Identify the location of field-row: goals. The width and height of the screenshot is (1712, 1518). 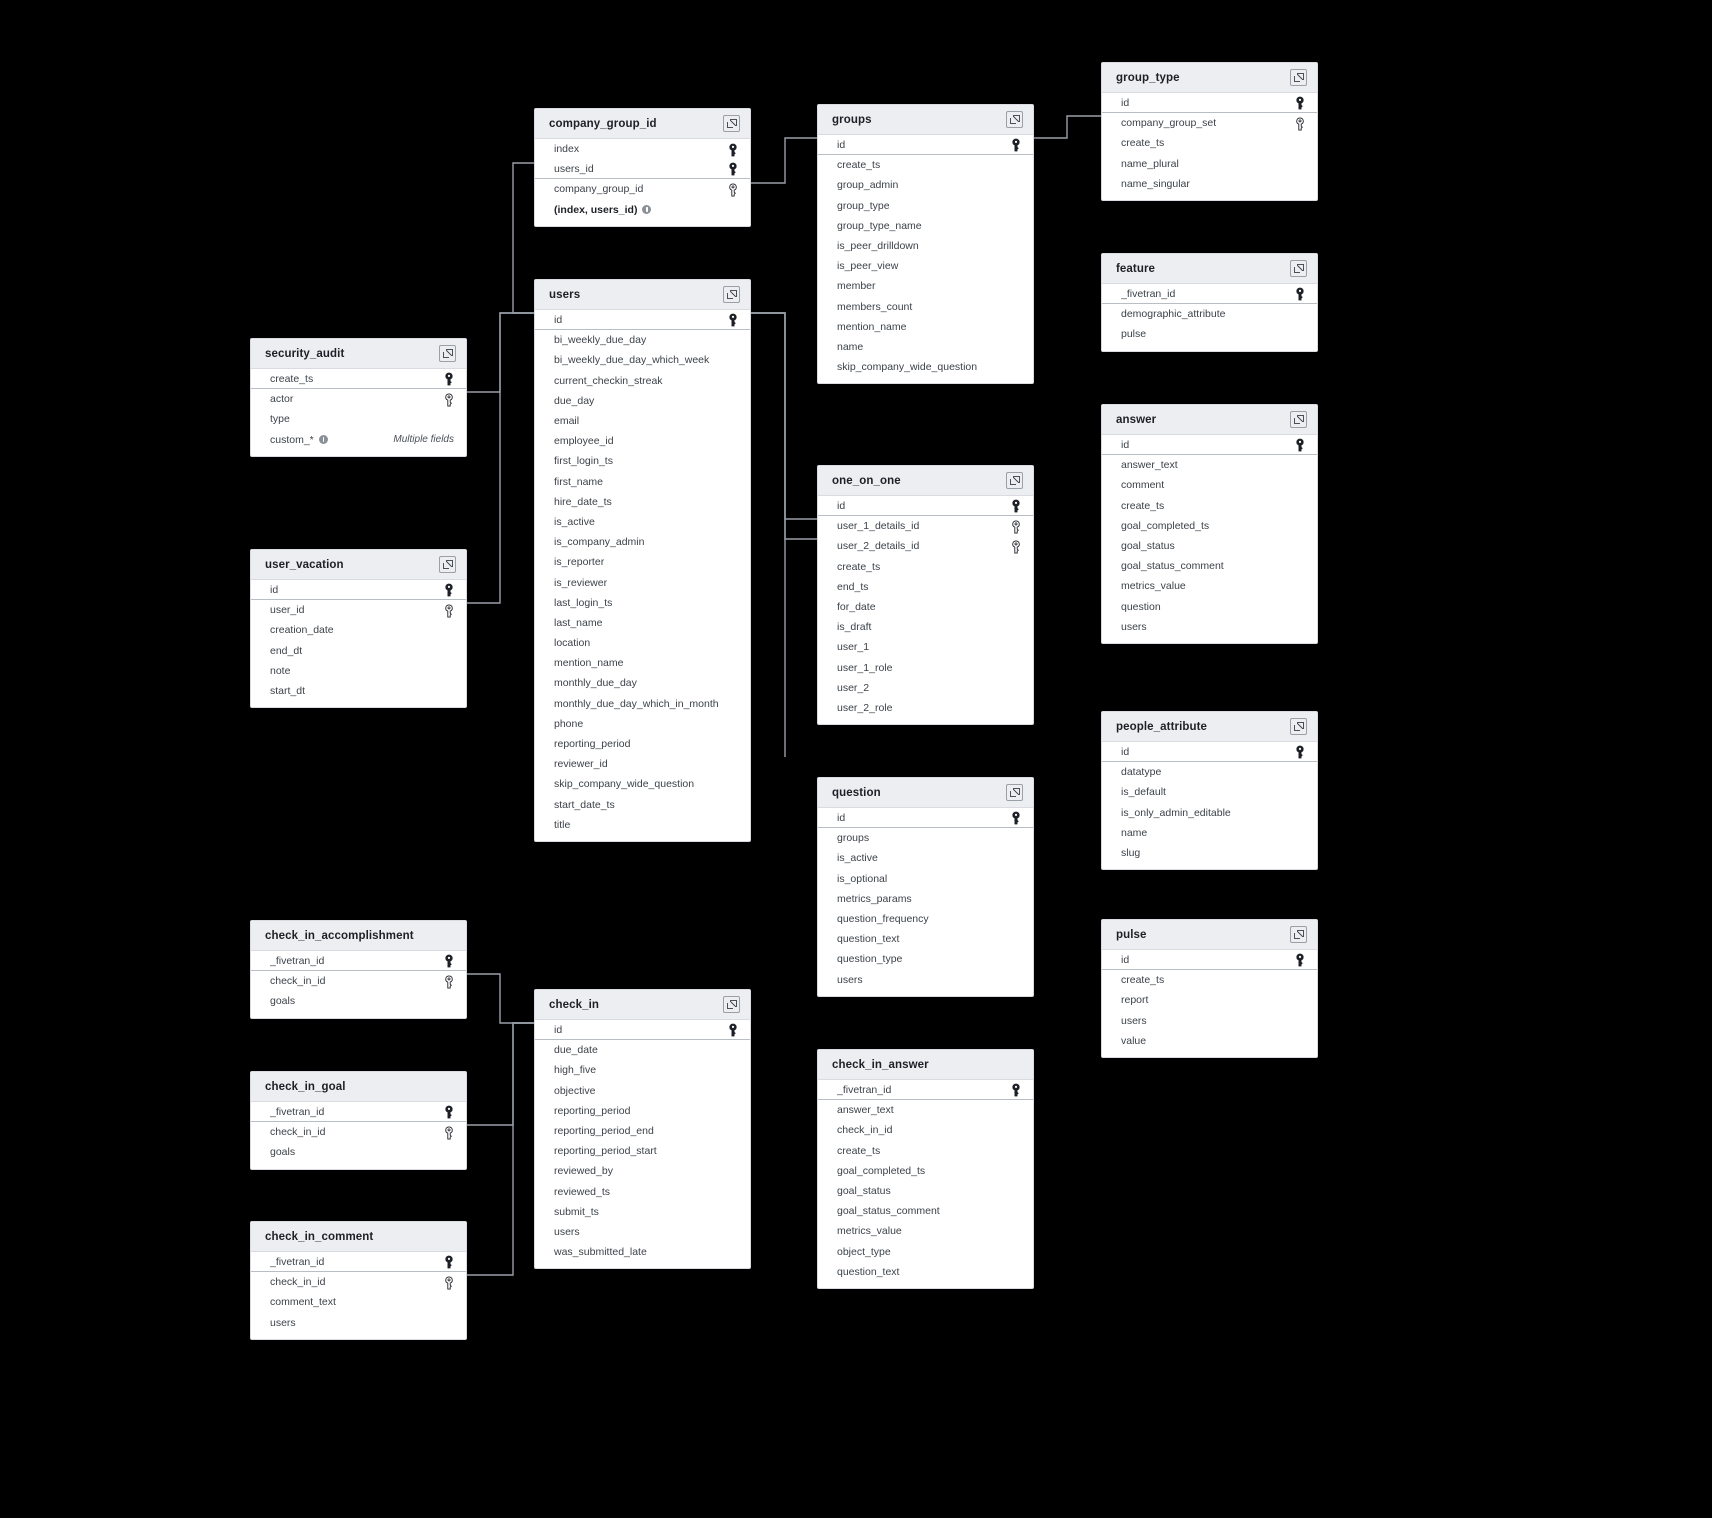
(358, 1001).